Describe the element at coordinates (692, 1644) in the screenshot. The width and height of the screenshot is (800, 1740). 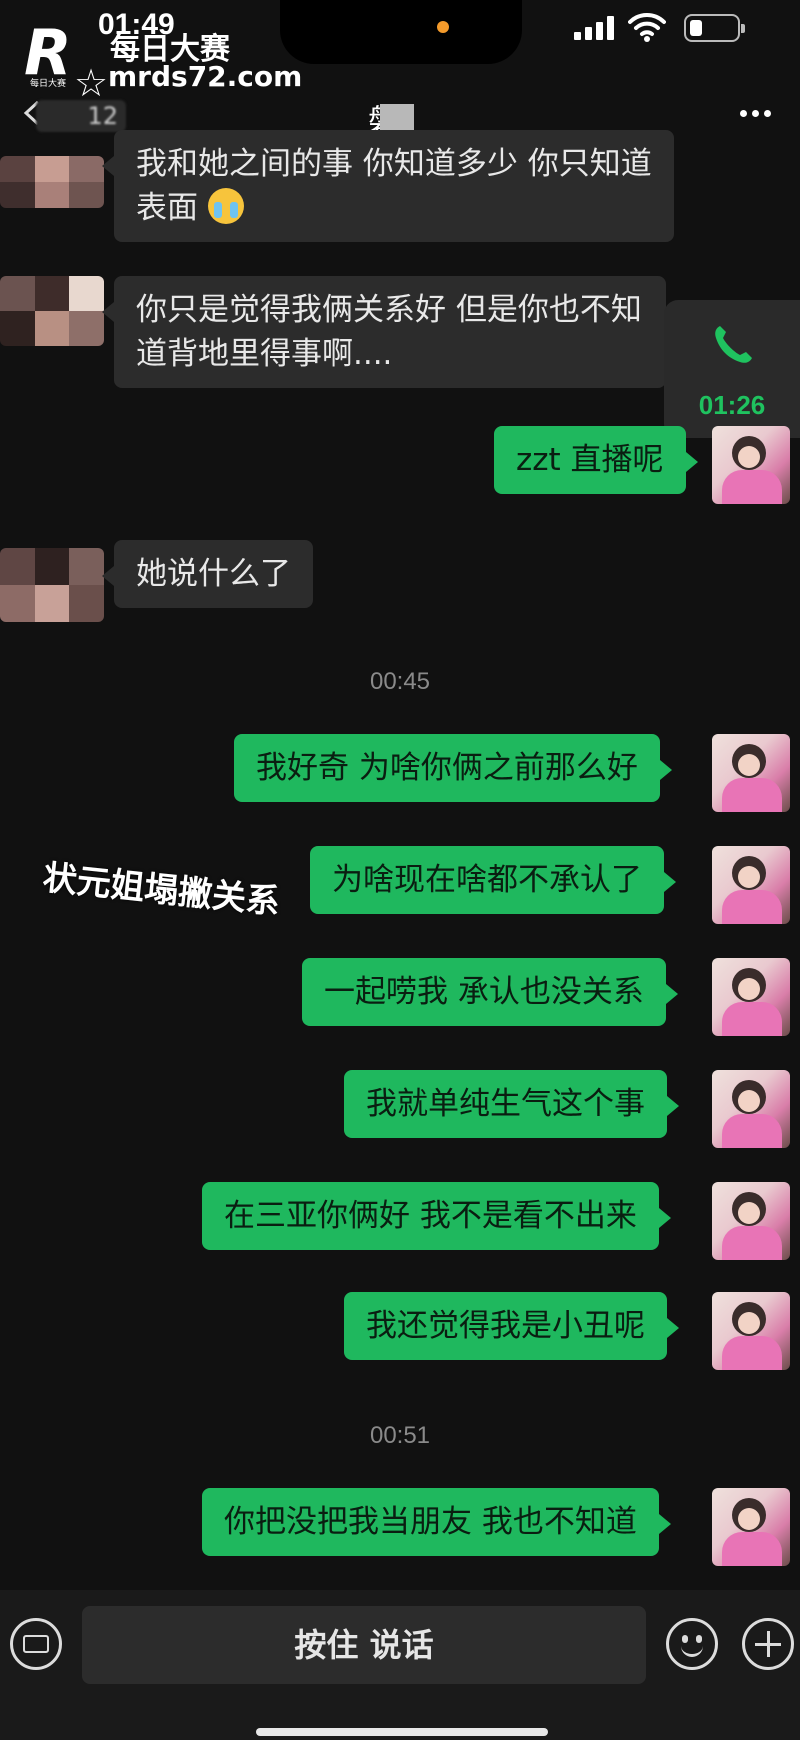
I see `emoji-icon` at that location.